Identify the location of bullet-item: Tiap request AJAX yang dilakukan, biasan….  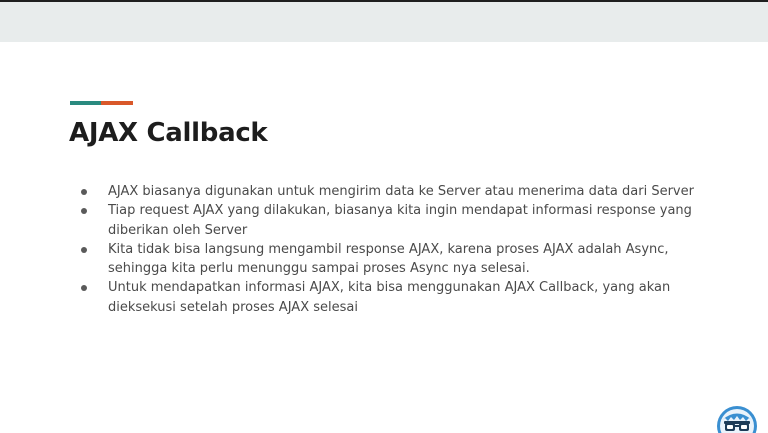
(396, 220).